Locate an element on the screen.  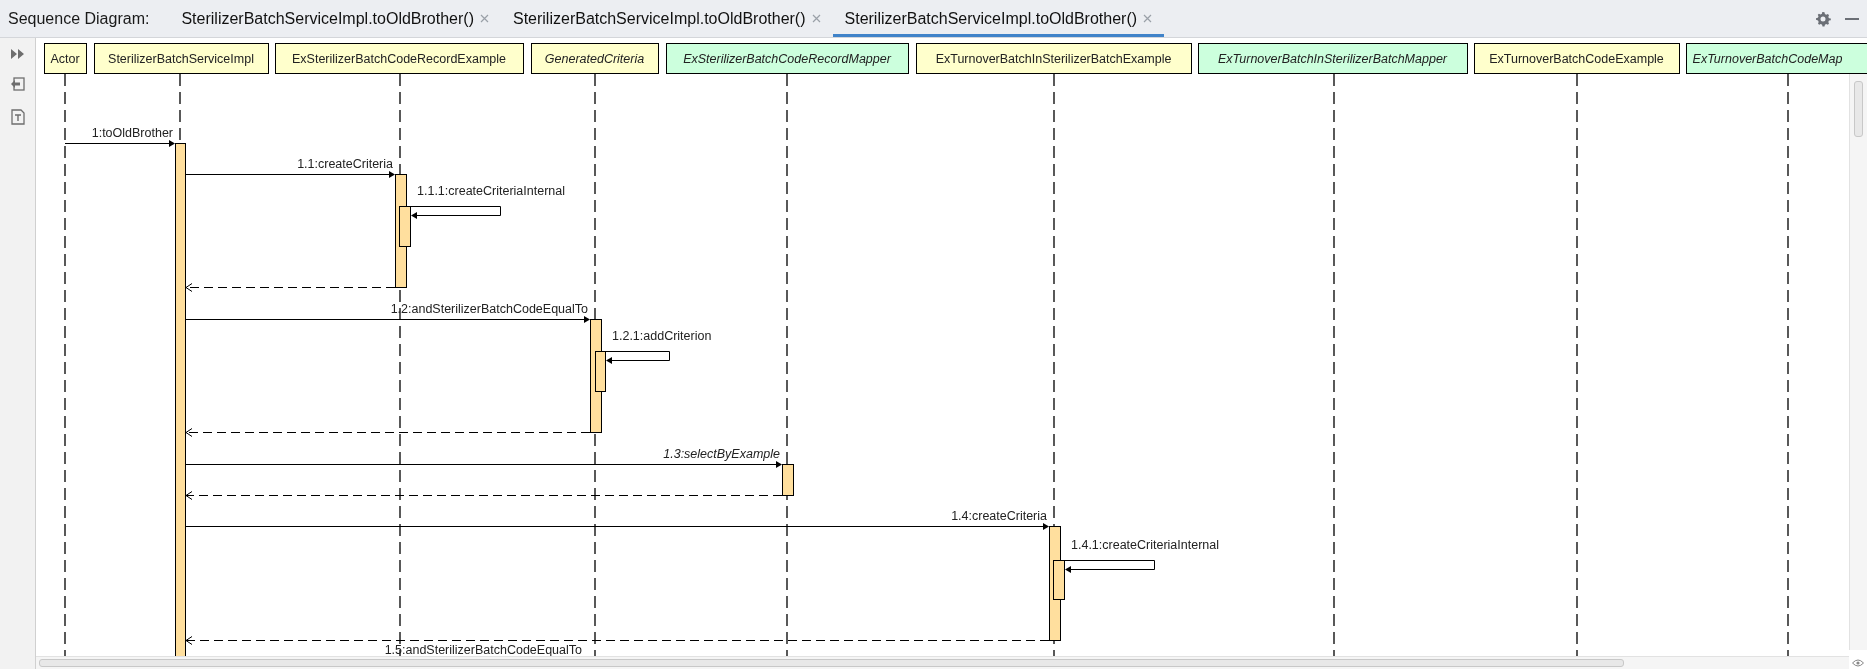
message-label: 1.2:andSterilizerBatchCodeEqualTo is located at coordinates (489, 309).